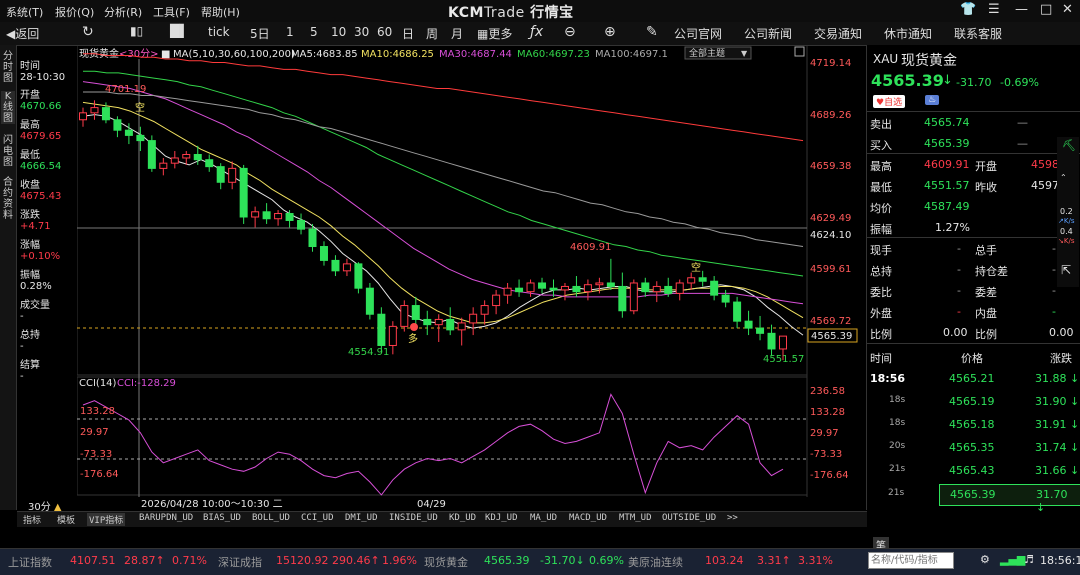  Describe the element at coordinates (494, 33) in the screenshot. I see `more-button: ▦更多` at that location.